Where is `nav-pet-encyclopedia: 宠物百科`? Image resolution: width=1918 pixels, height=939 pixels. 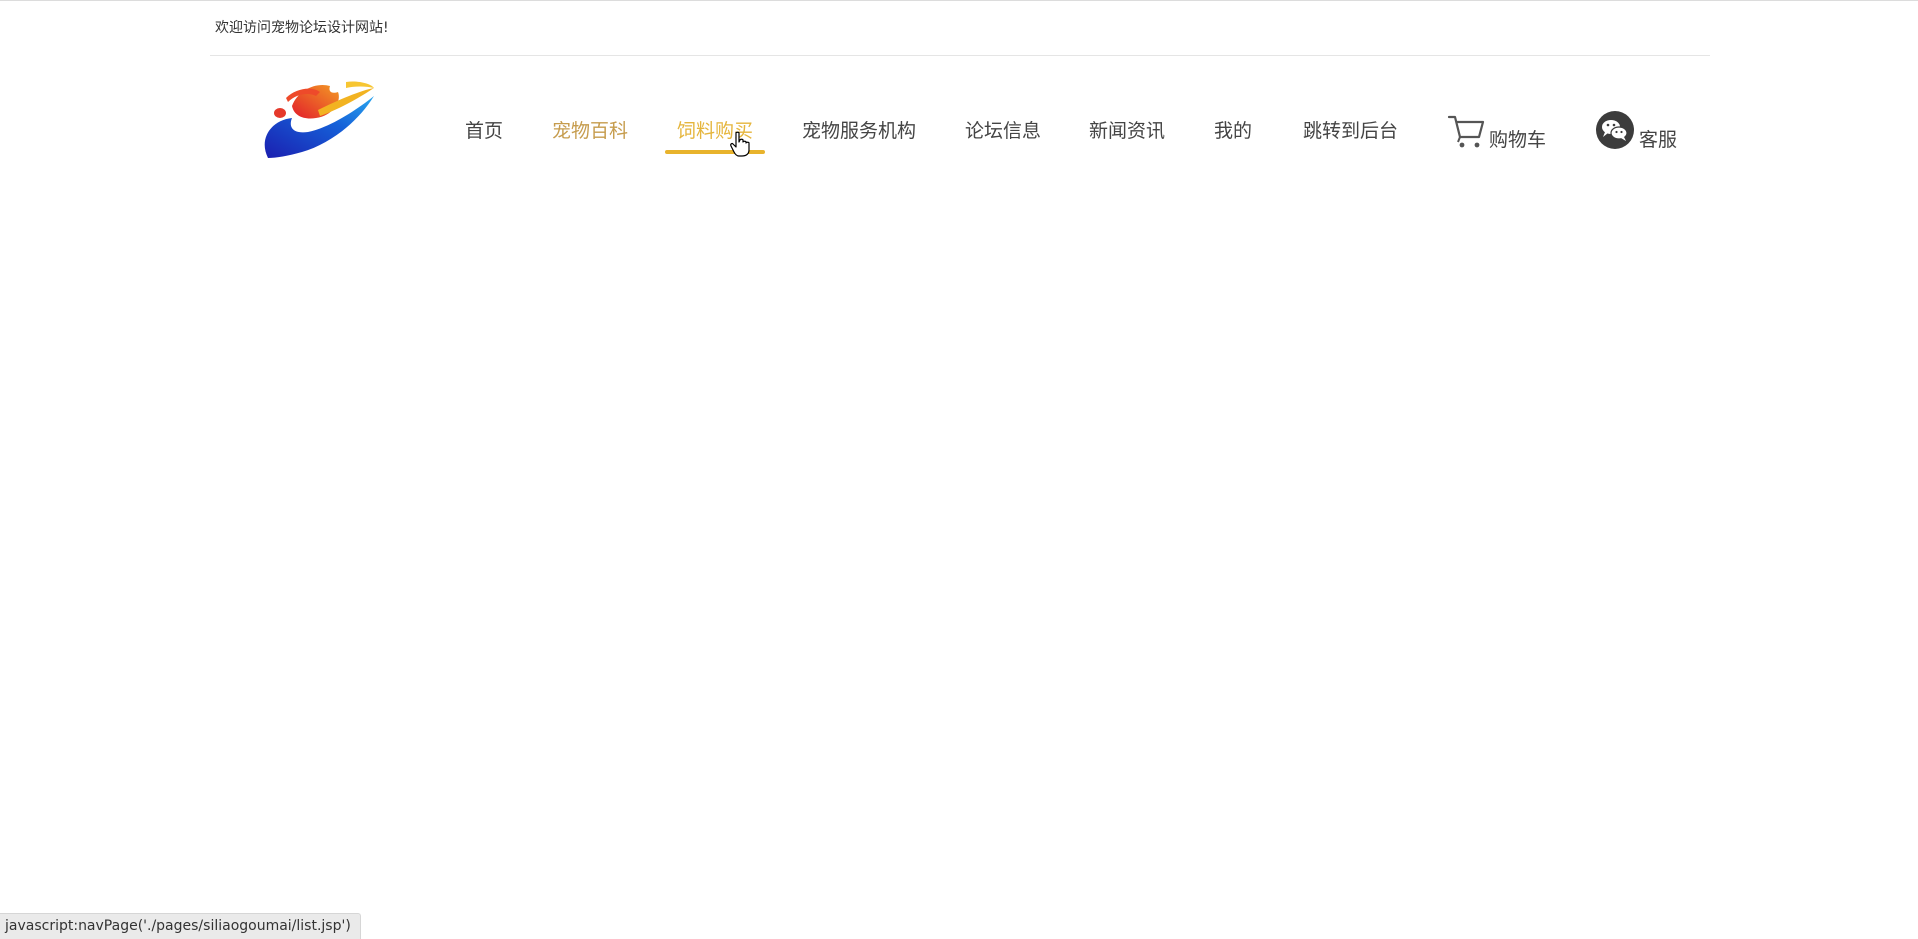
nav-pet-encyclopedia: 宠物百科 is located at coordinates (590, 131).